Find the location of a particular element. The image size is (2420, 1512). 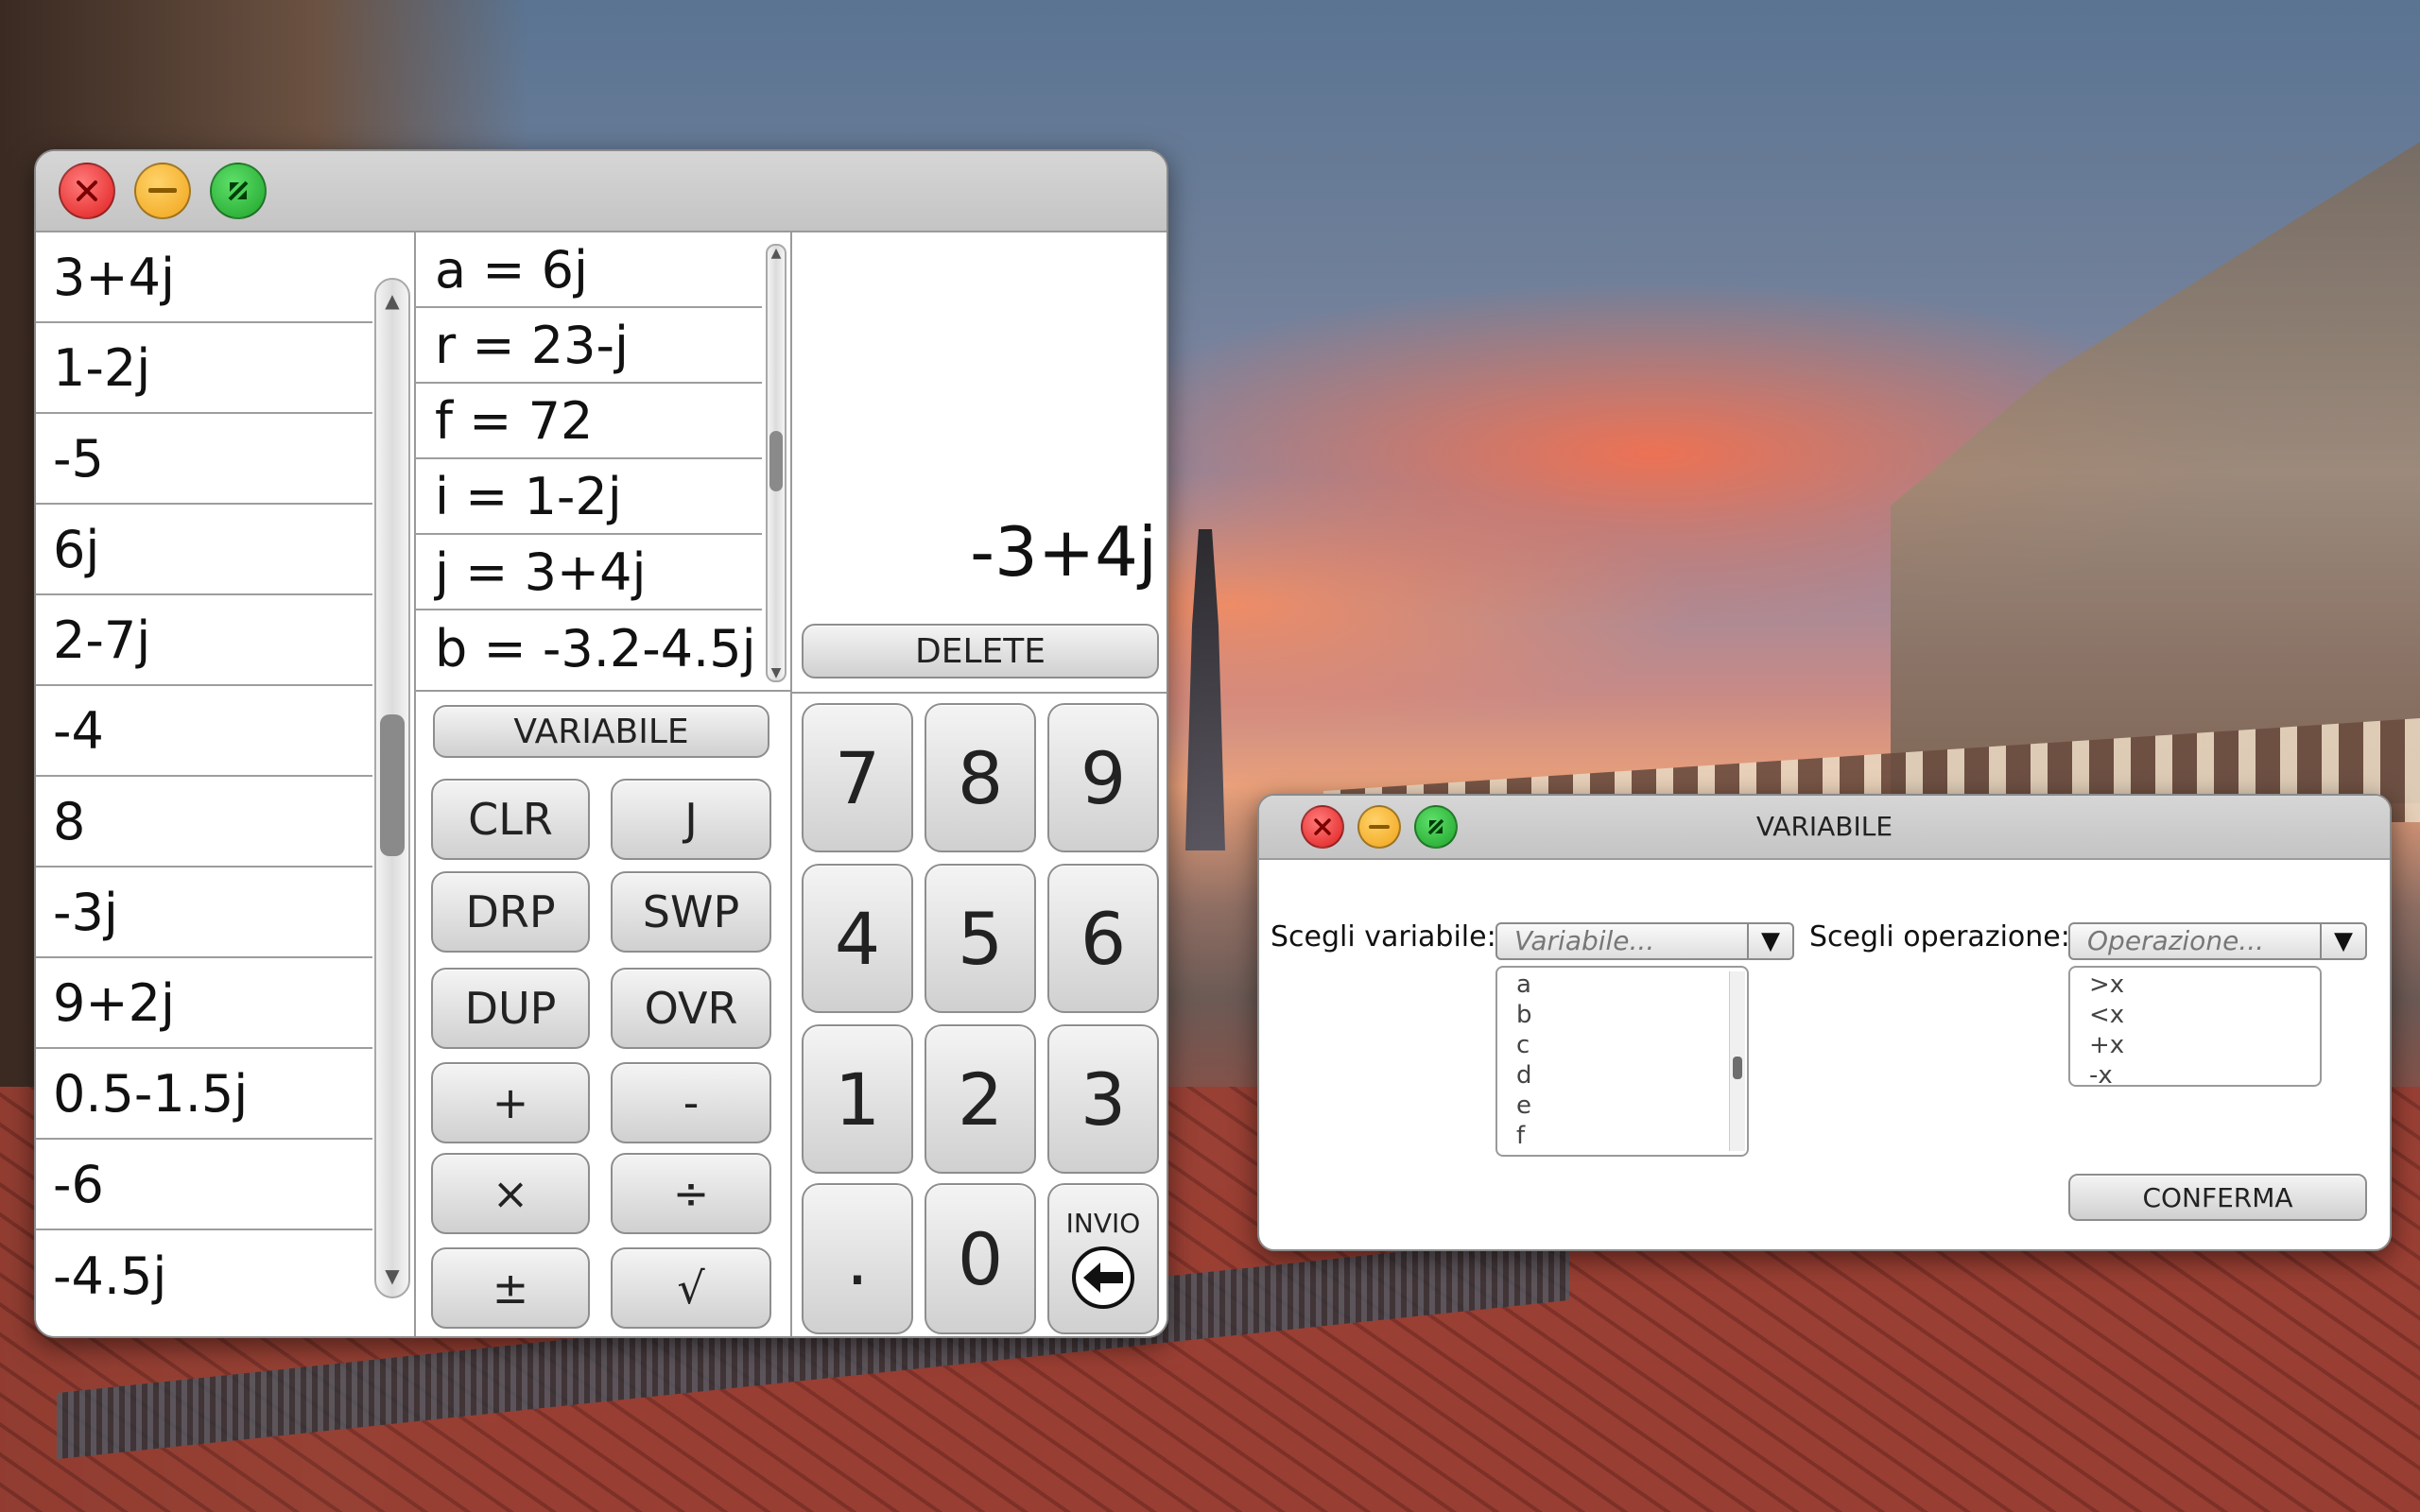

close-icon is located at coordinates (87, 190).